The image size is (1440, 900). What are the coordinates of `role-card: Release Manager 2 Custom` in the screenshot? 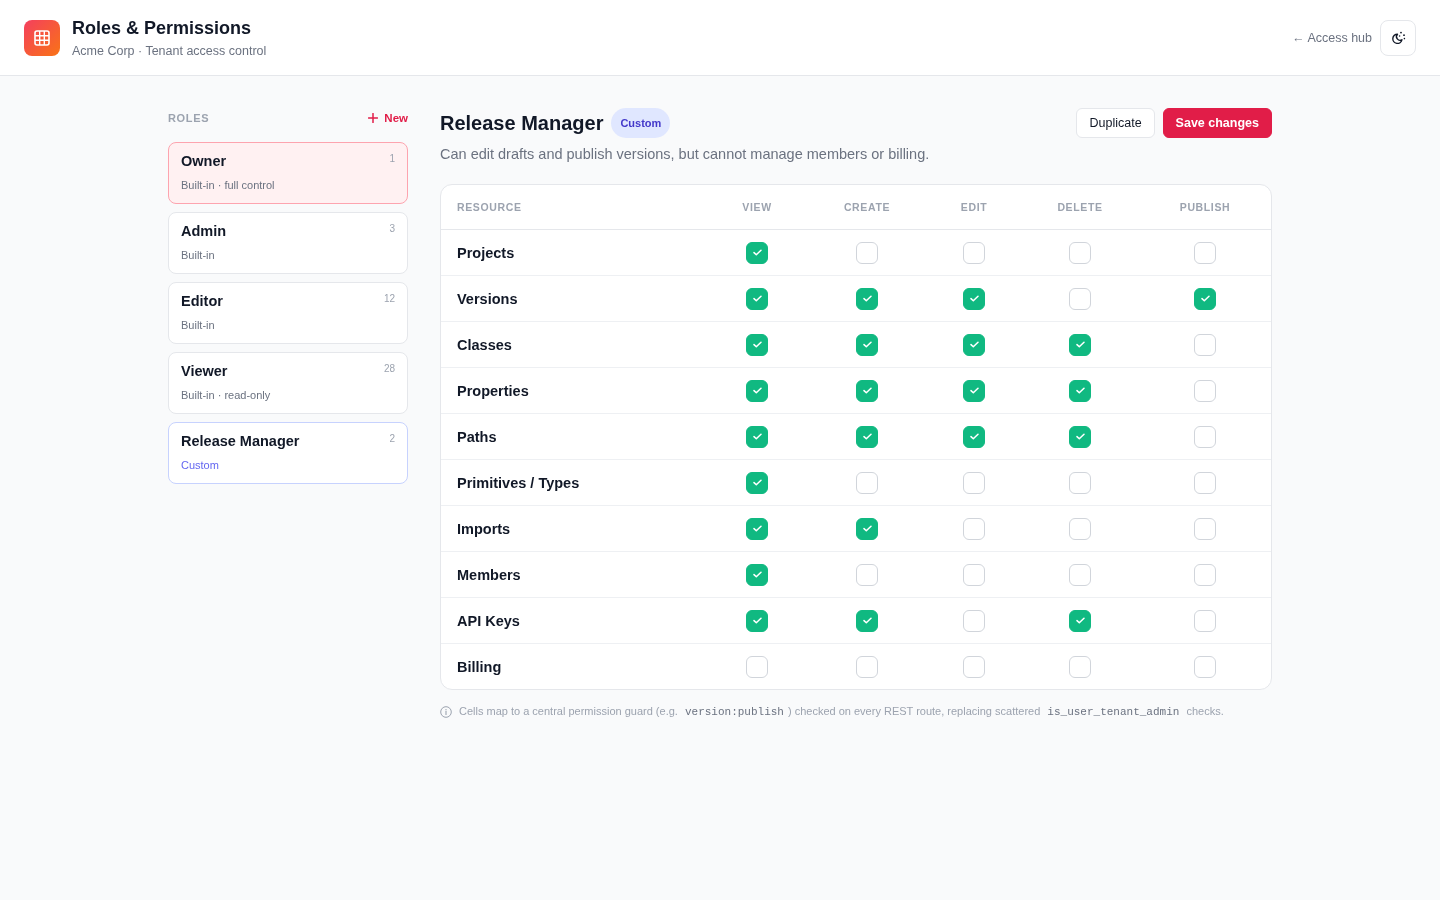 It's located at (288, 453).